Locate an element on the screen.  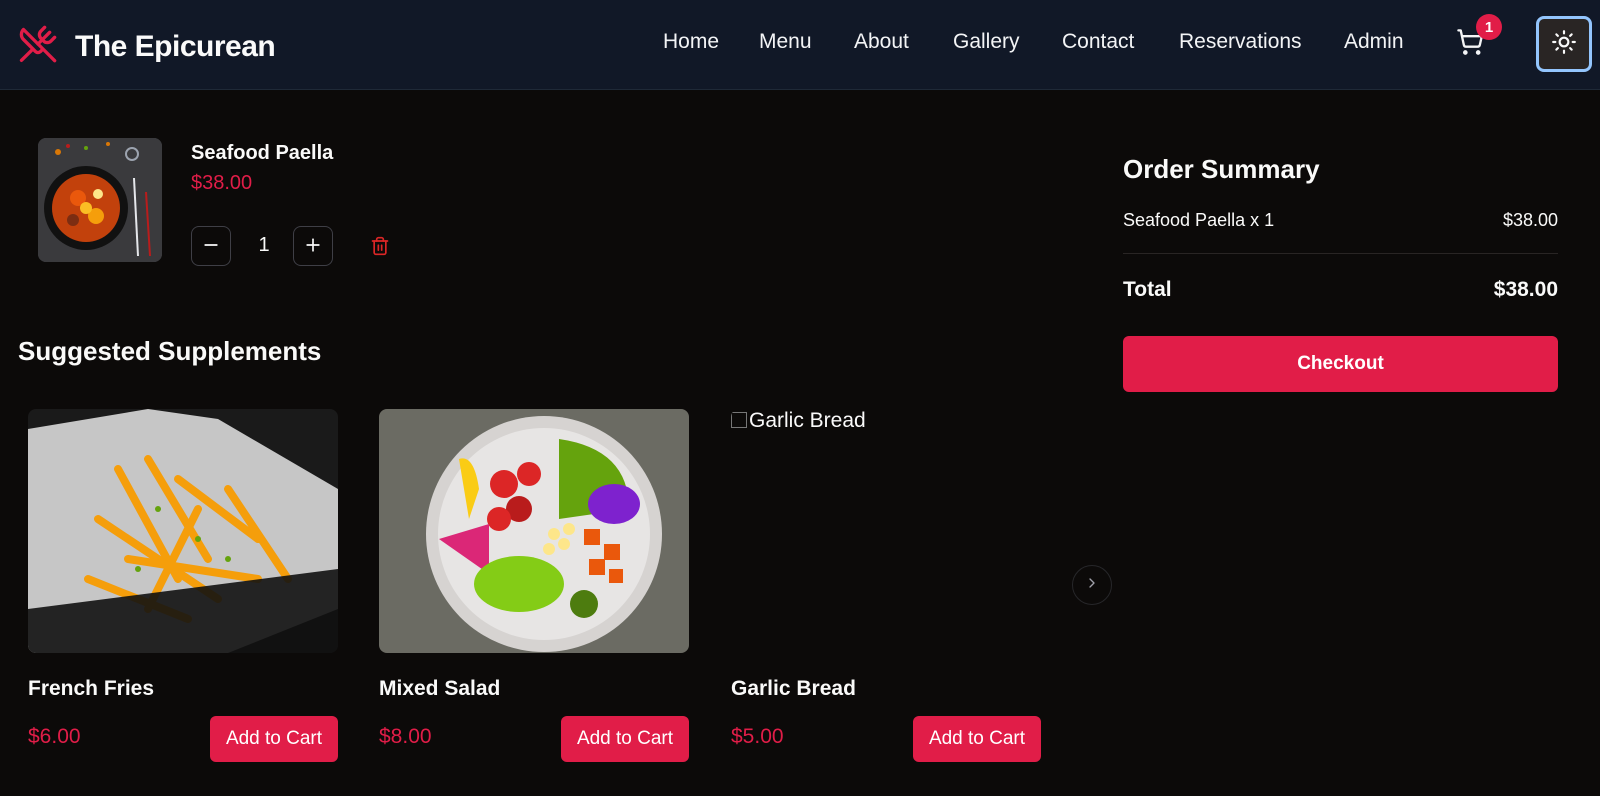
carousel-next-button is located at coordinates (1092, 585).